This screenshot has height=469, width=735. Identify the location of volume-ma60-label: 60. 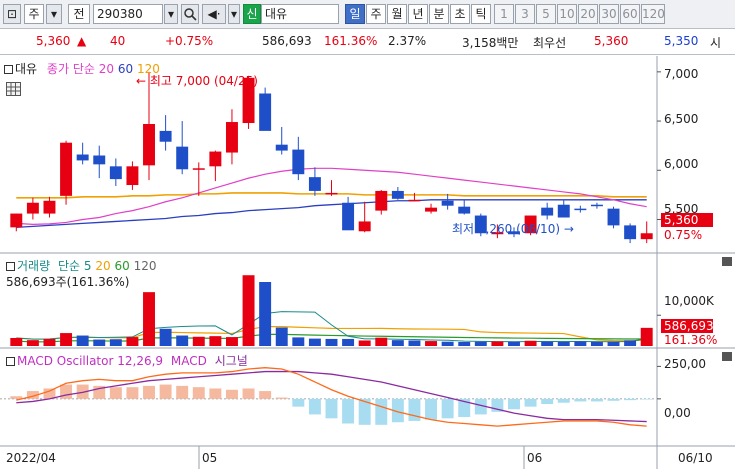
(122, 266).